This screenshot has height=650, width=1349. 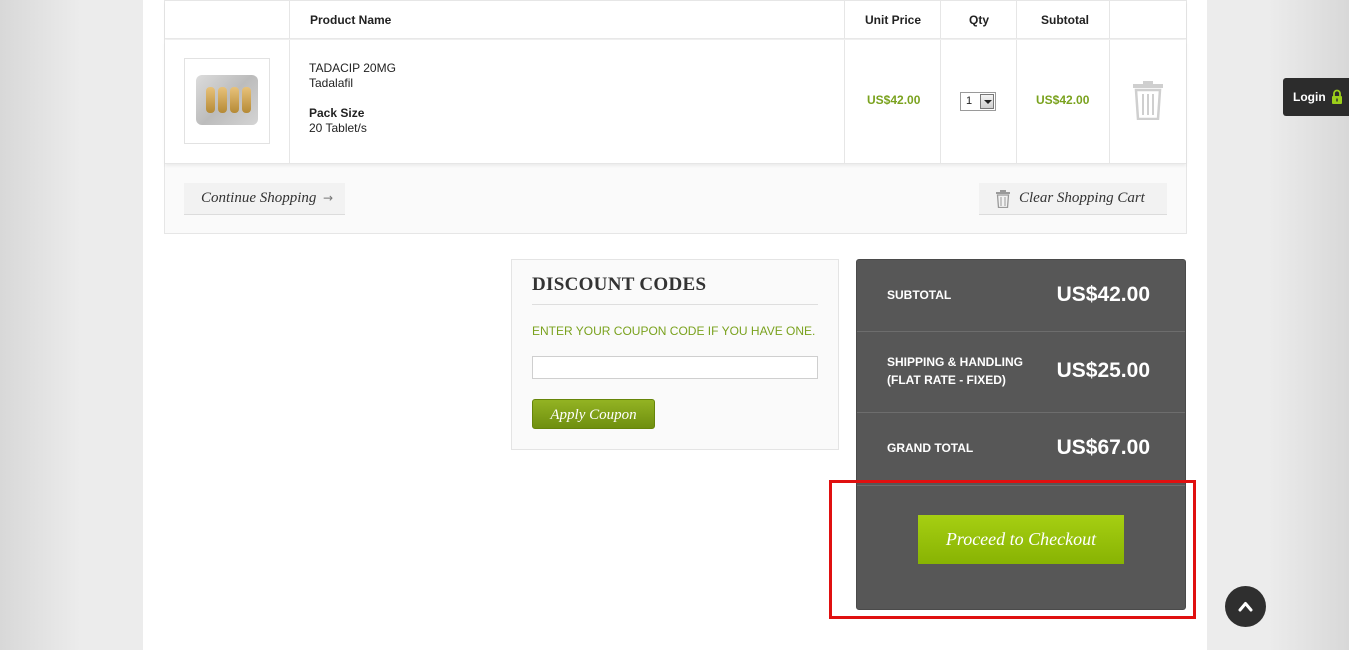 I want to click on lock-icon, so click(x=1337, y=96).